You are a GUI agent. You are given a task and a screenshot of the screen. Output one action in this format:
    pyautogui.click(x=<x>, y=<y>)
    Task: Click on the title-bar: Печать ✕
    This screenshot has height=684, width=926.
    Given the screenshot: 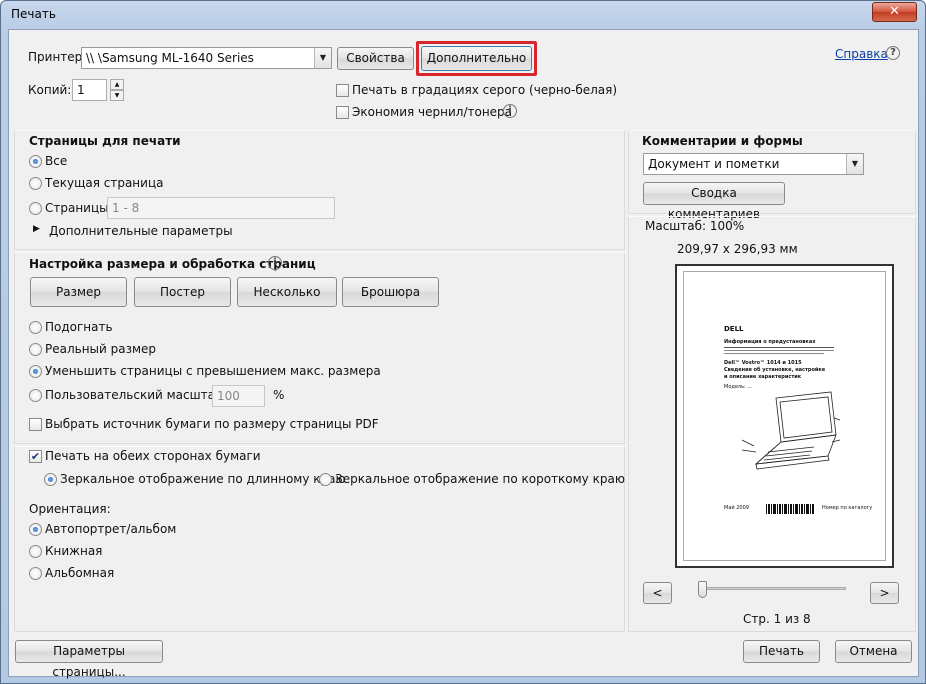 What is the action you would take?
    pyautogui.click(x=463, y=15)
    